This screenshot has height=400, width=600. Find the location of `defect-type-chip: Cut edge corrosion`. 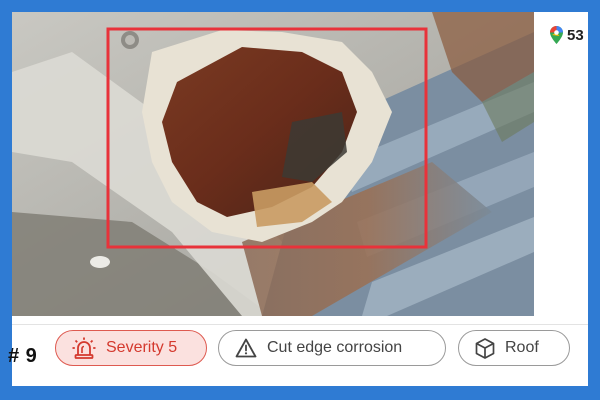

defect-type-chip: Cut edge corrosion is located at coordinates (332, 348).